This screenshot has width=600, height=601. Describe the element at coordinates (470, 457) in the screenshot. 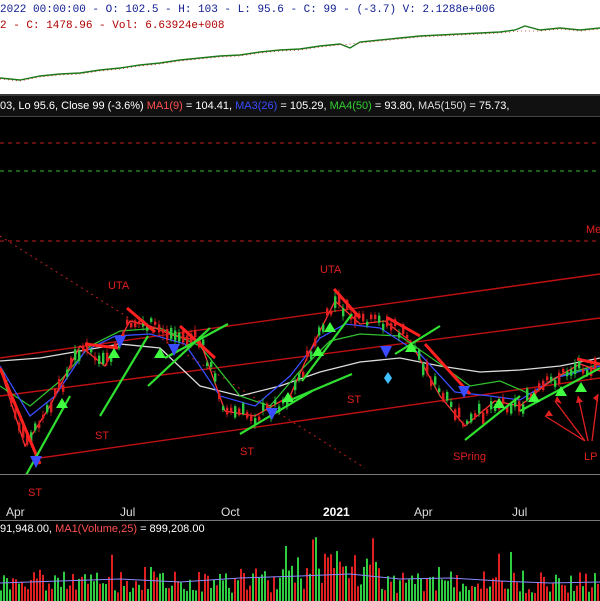

I see `annotation-spring: SPring` at that location.